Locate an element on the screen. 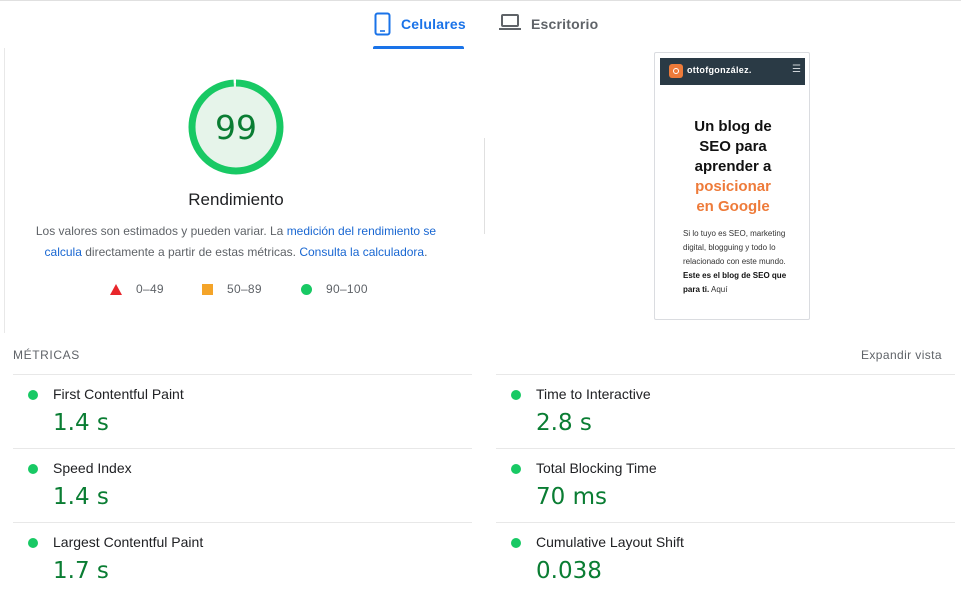 The image size is (961, 597). metrics-heading: MÉTRICAS is located at coordinates (46, 355).